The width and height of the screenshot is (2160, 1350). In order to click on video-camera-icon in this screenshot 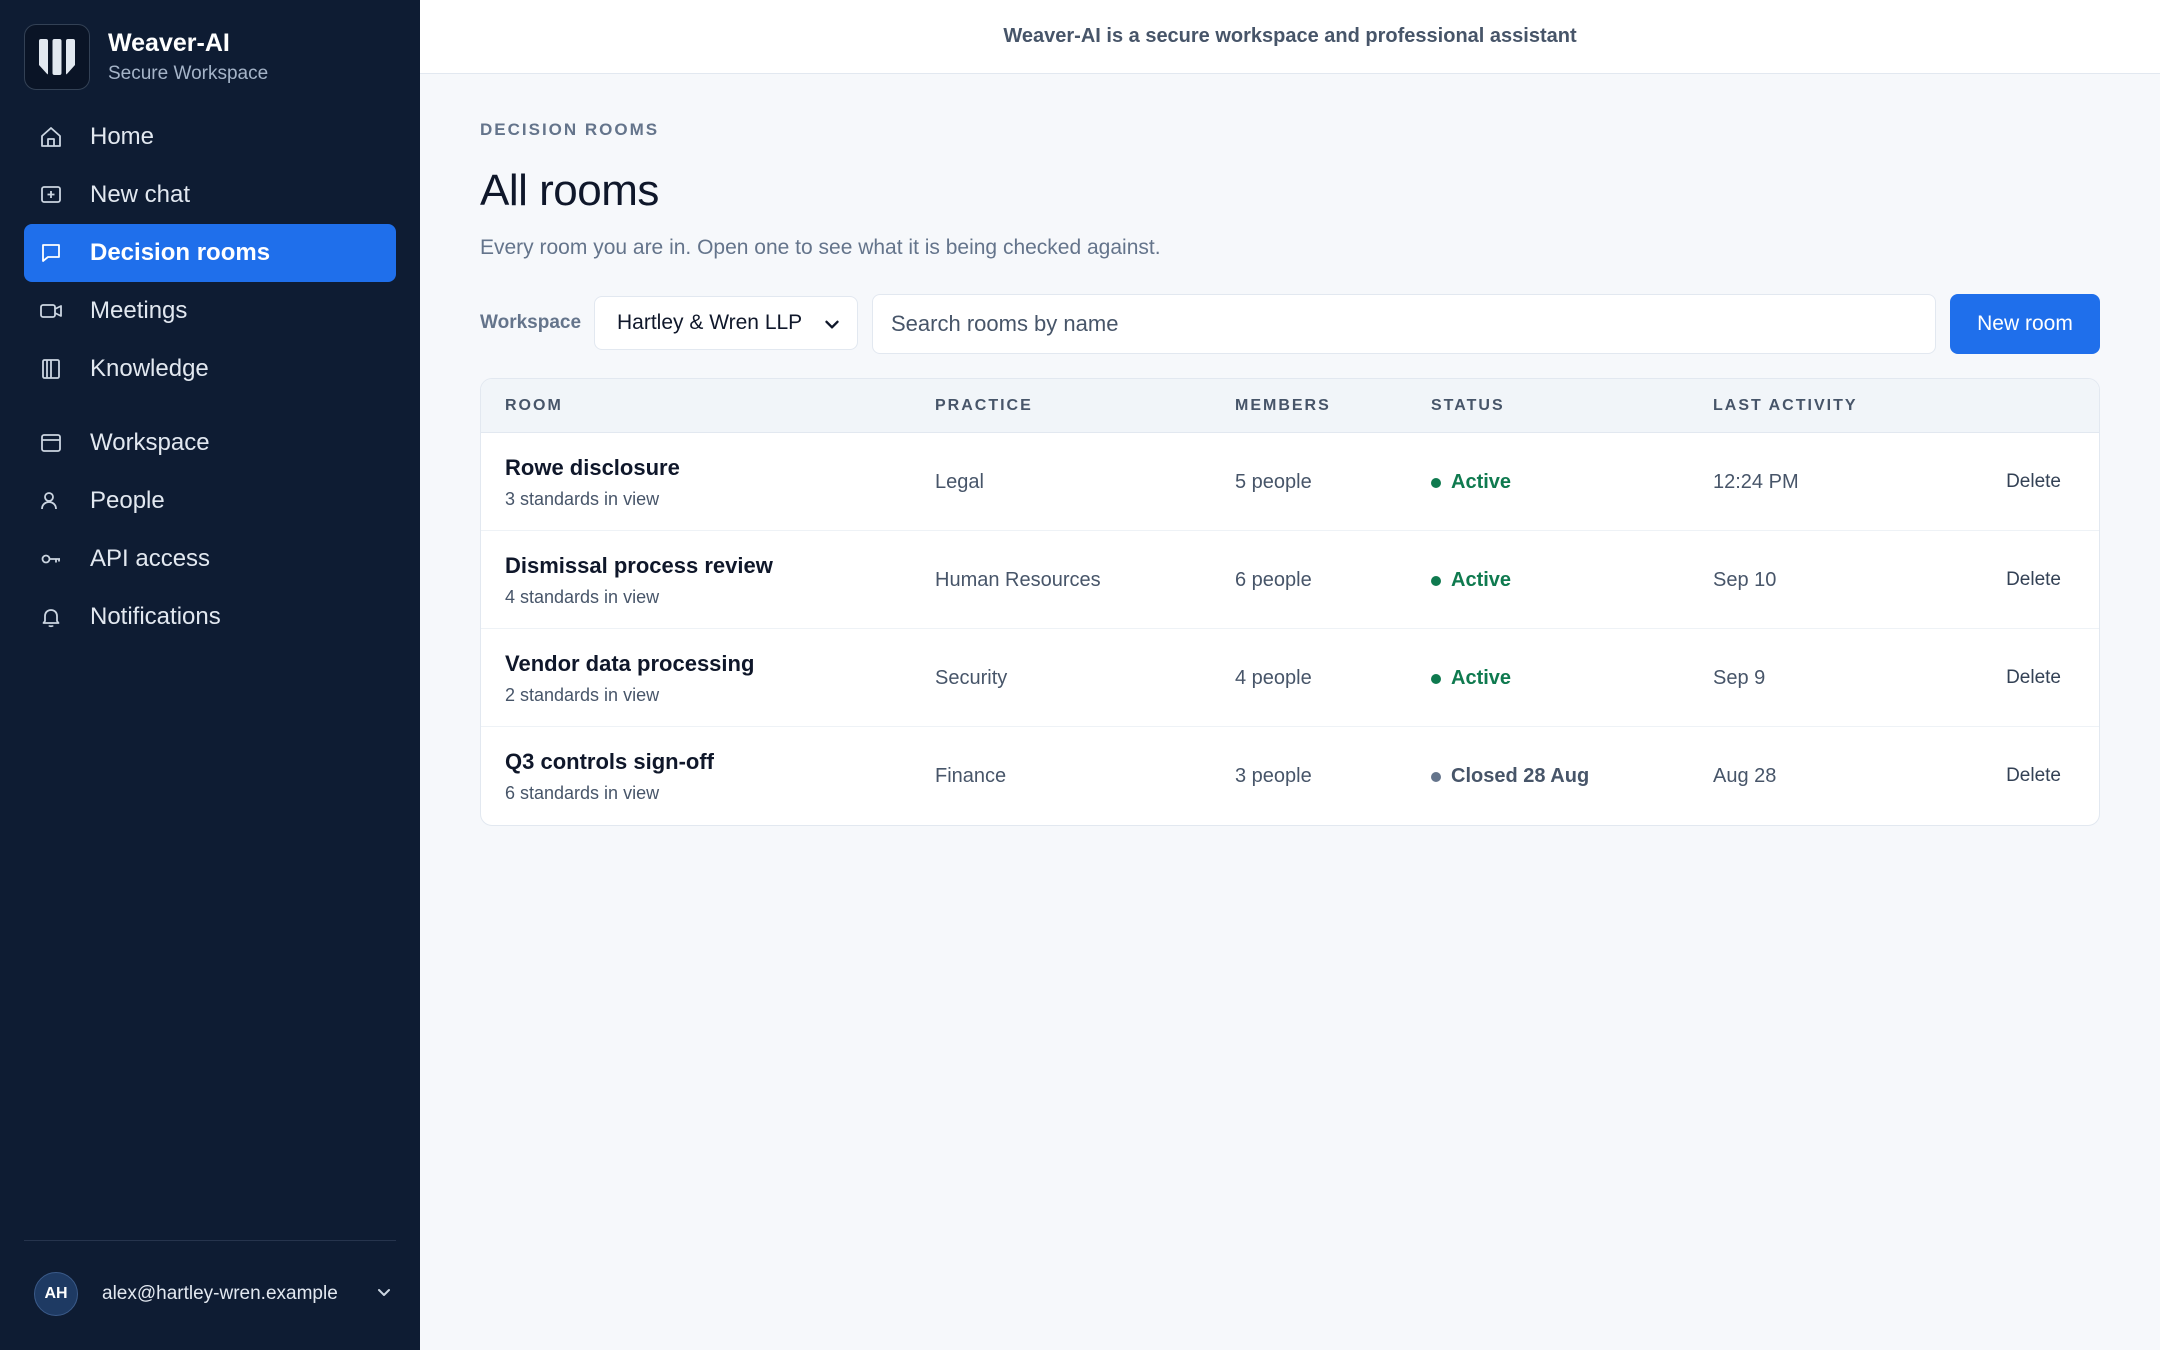, I will do `click(51, 311)`.